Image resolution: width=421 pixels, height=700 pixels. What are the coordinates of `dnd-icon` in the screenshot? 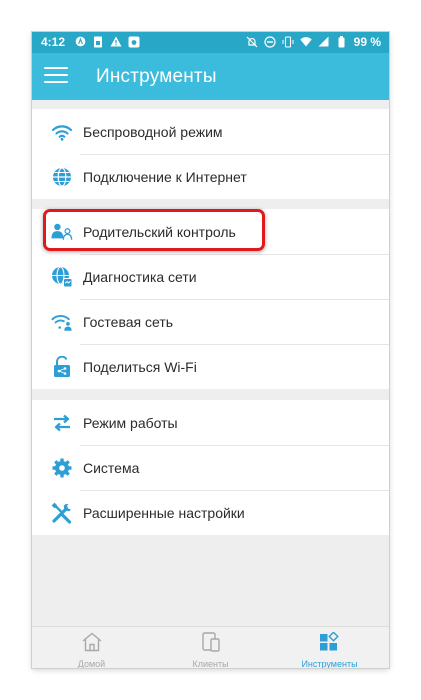 It's located at (270, 42).